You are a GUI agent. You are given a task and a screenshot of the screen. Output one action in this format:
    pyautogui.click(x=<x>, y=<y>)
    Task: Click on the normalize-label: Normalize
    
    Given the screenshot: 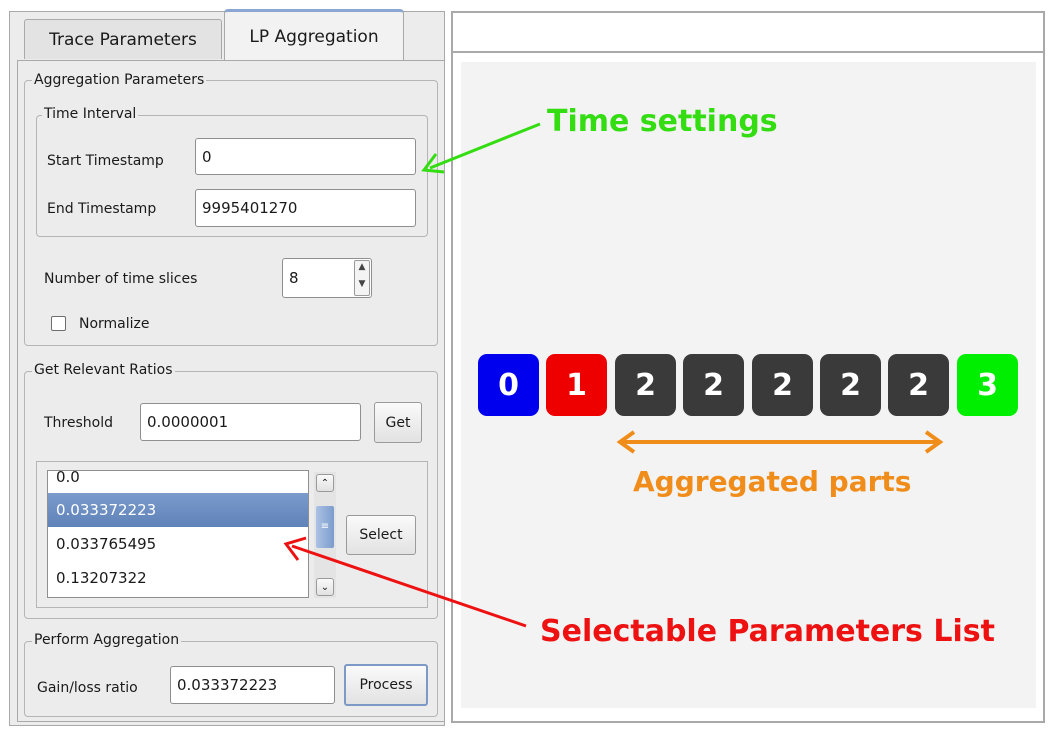 What is the action you would take?
    pyautogui.click(x=114, y=324)
    